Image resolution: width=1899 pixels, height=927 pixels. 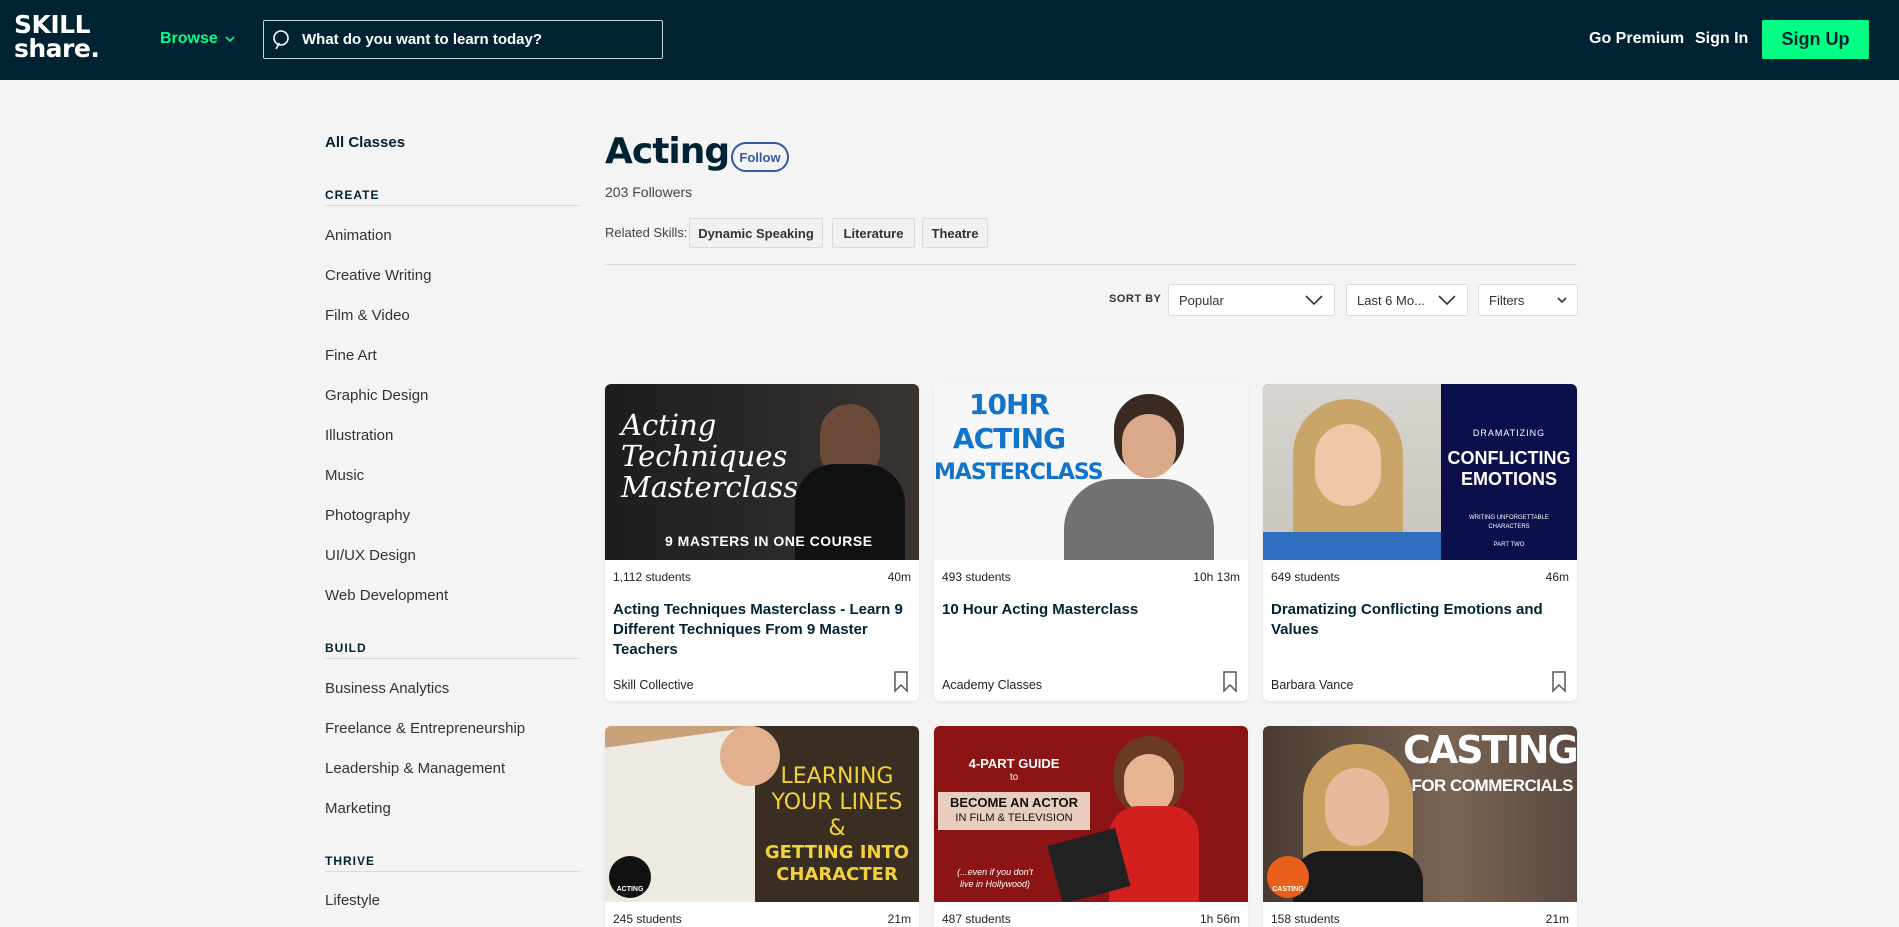 What do you see at coordinates (344, 475) in the screenshot?
I see `sidebar-item-music: Music` at bounding box center [344, 475].